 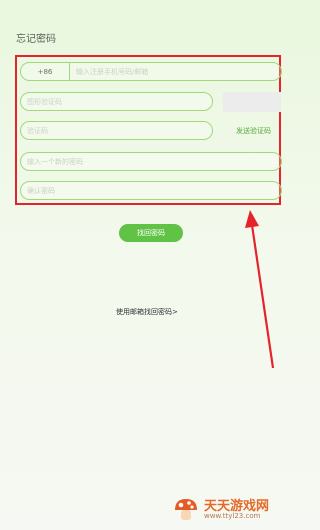 What do you see at coordinates (232, 516) in the screenshot?
I see `watermark-url: www.ttyl23.com` at bounding box center [232, 516].